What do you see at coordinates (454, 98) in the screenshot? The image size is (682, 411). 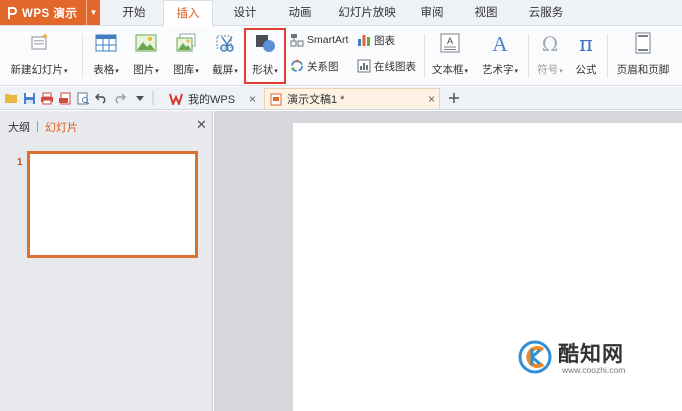 I see `new-tab-plus-icon` at bounding box center [454, 98].